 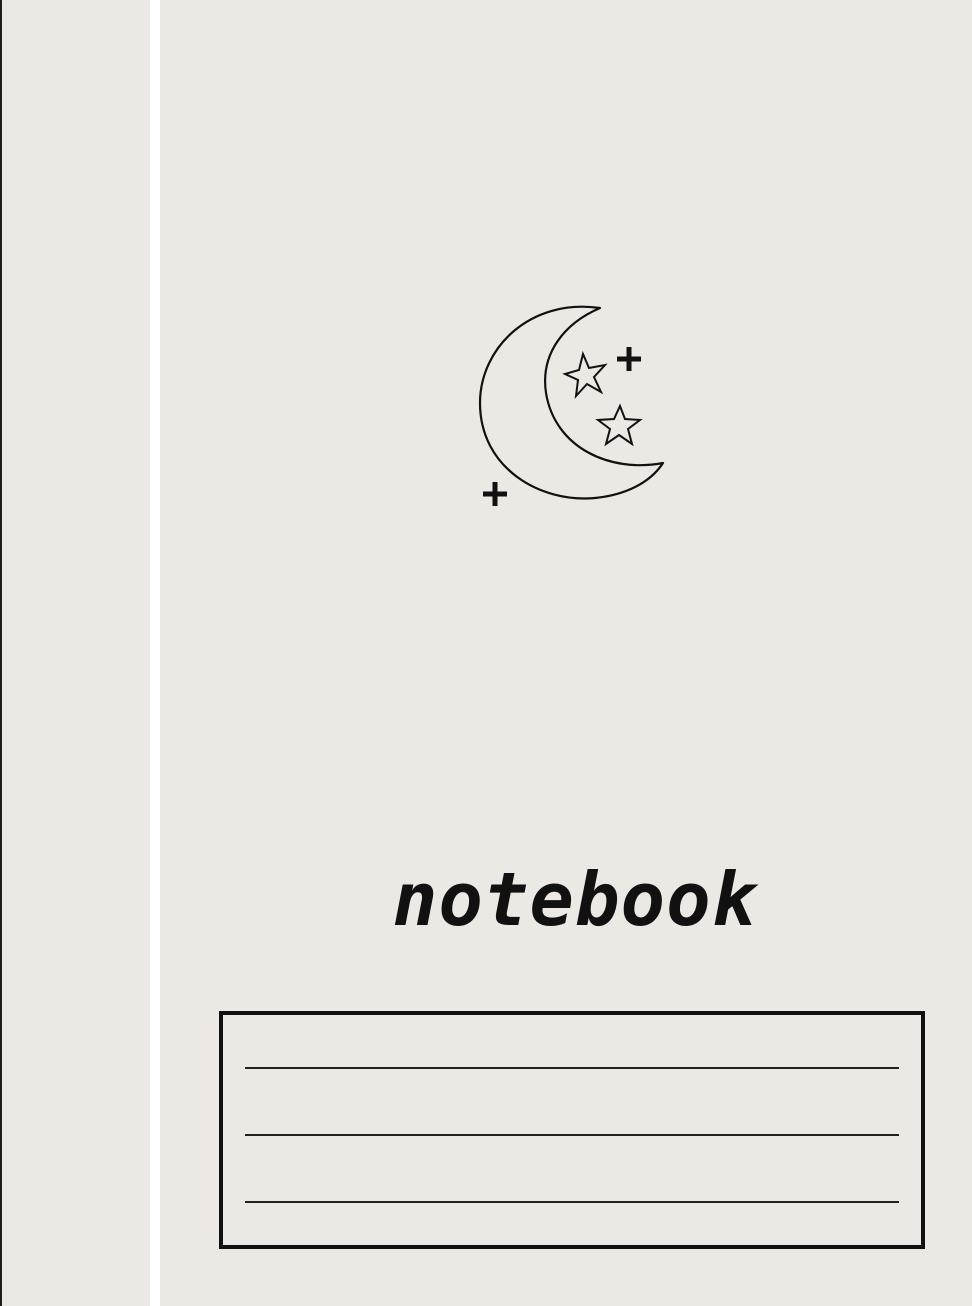 What do you see at coordinates (571, 402) in the screenshot?
I see `crescent-moon-icon` at bounding box center [571, 402].